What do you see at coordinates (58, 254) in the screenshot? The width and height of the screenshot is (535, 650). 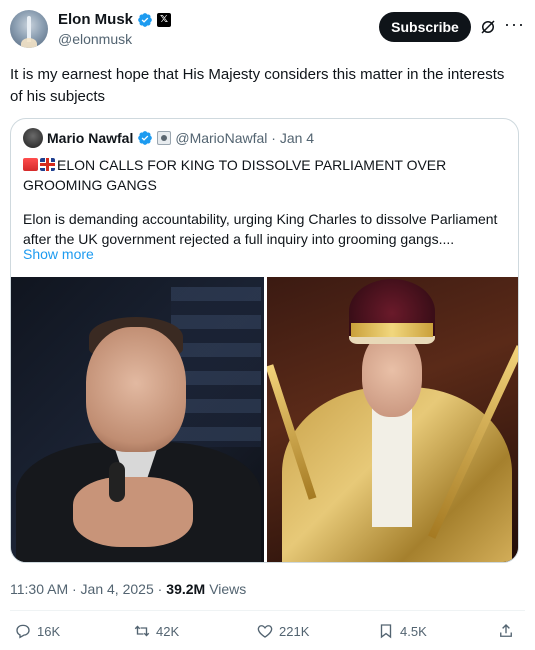 I see `show-more-link: Show more` at bounding box center [58, 254].